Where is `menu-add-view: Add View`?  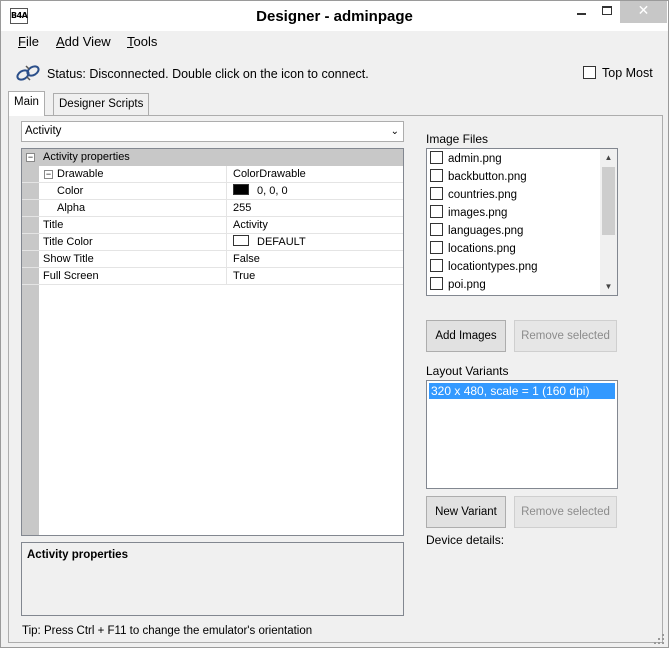 menu-add-view: Add View is located at coordinates (83, 41).